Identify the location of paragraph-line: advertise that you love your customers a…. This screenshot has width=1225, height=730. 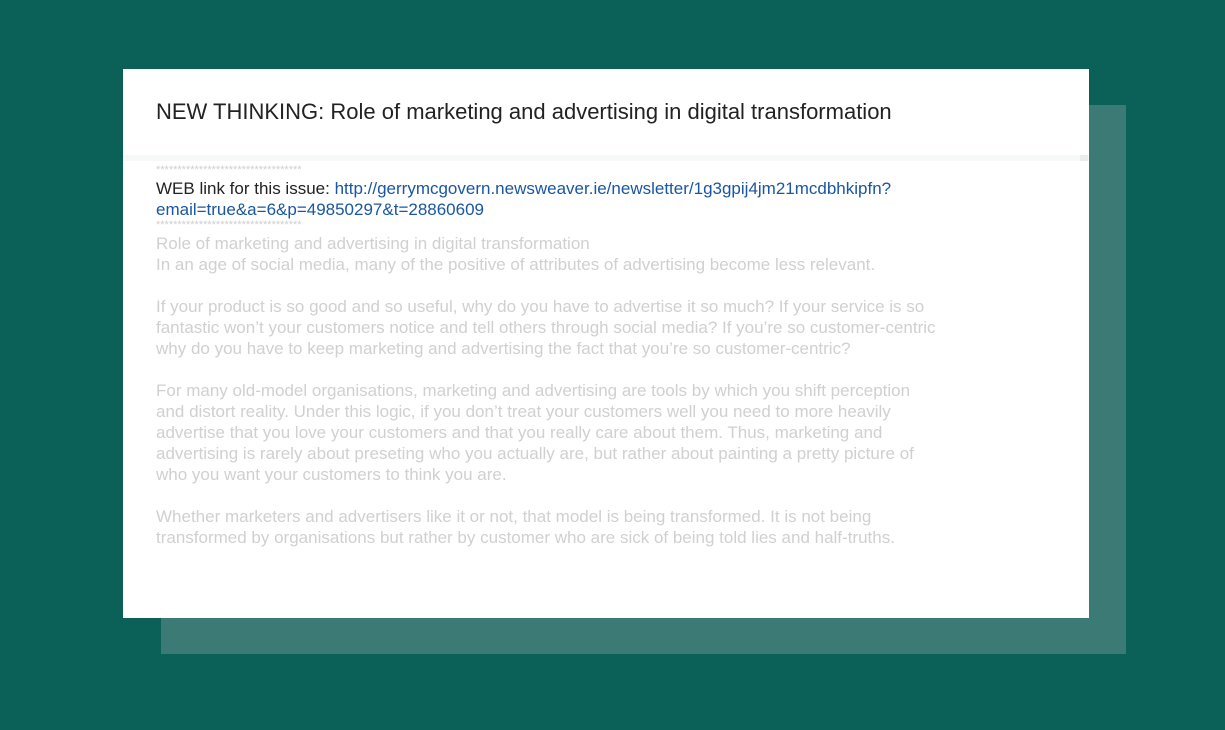
(519, 432).